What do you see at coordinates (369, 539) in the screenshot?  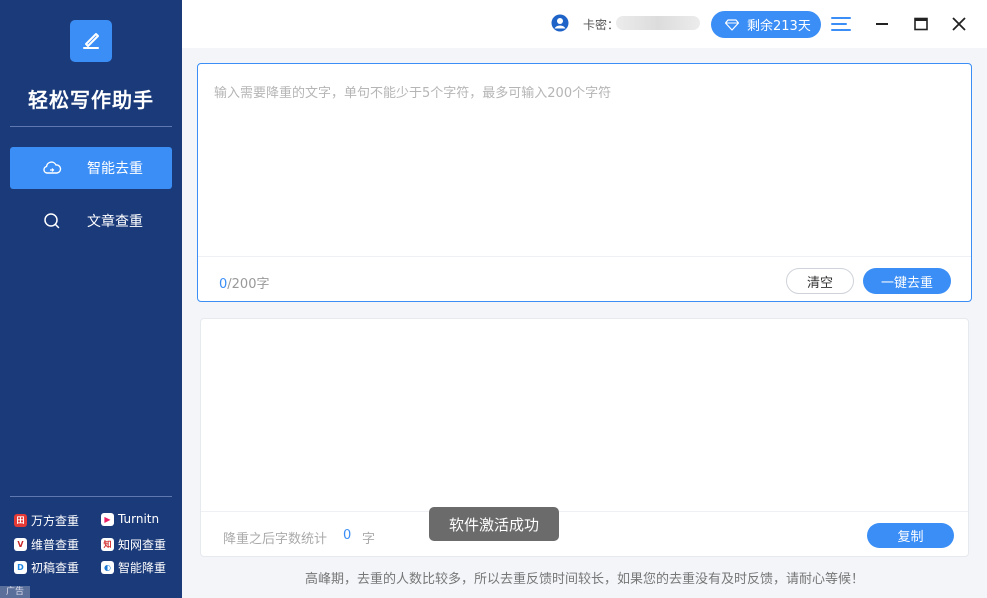 I see `output-count-unit: 字` at bounding box center [369, 539].